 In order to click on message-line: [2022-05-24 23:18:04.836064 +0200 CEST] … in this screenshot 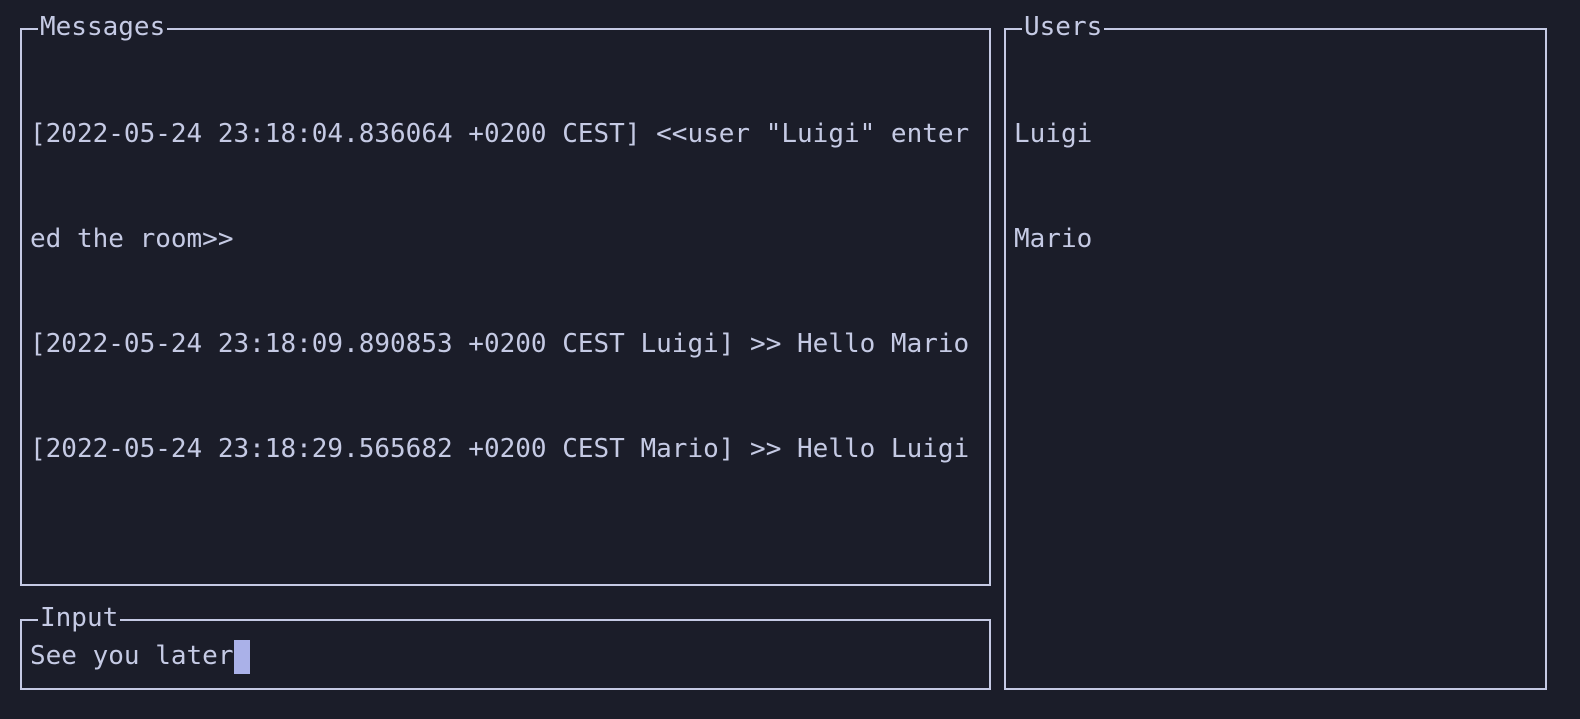, I will do `click(500, 134)`.